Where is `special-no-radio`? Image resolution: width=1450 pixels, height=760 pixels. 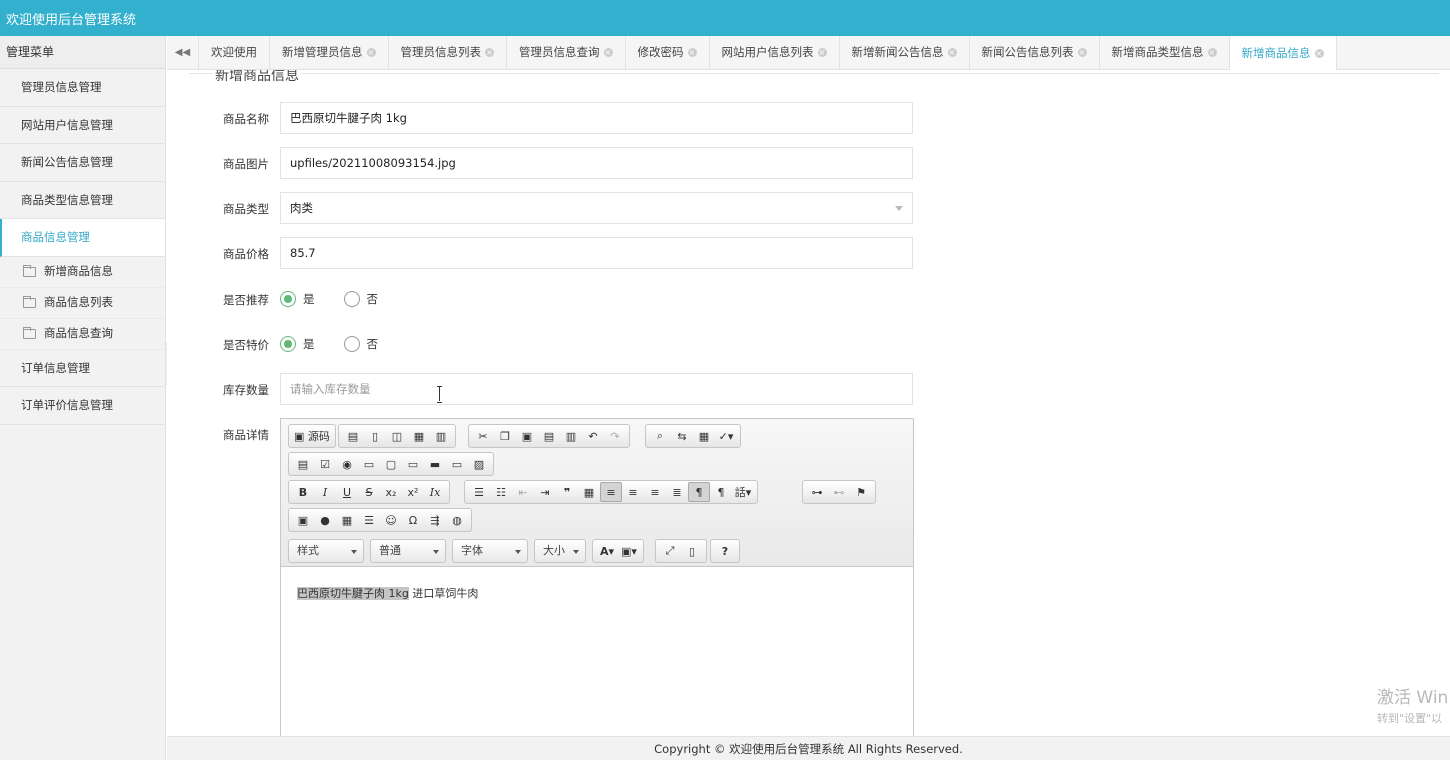
special-no-radio is located at coordinates (351, 344).